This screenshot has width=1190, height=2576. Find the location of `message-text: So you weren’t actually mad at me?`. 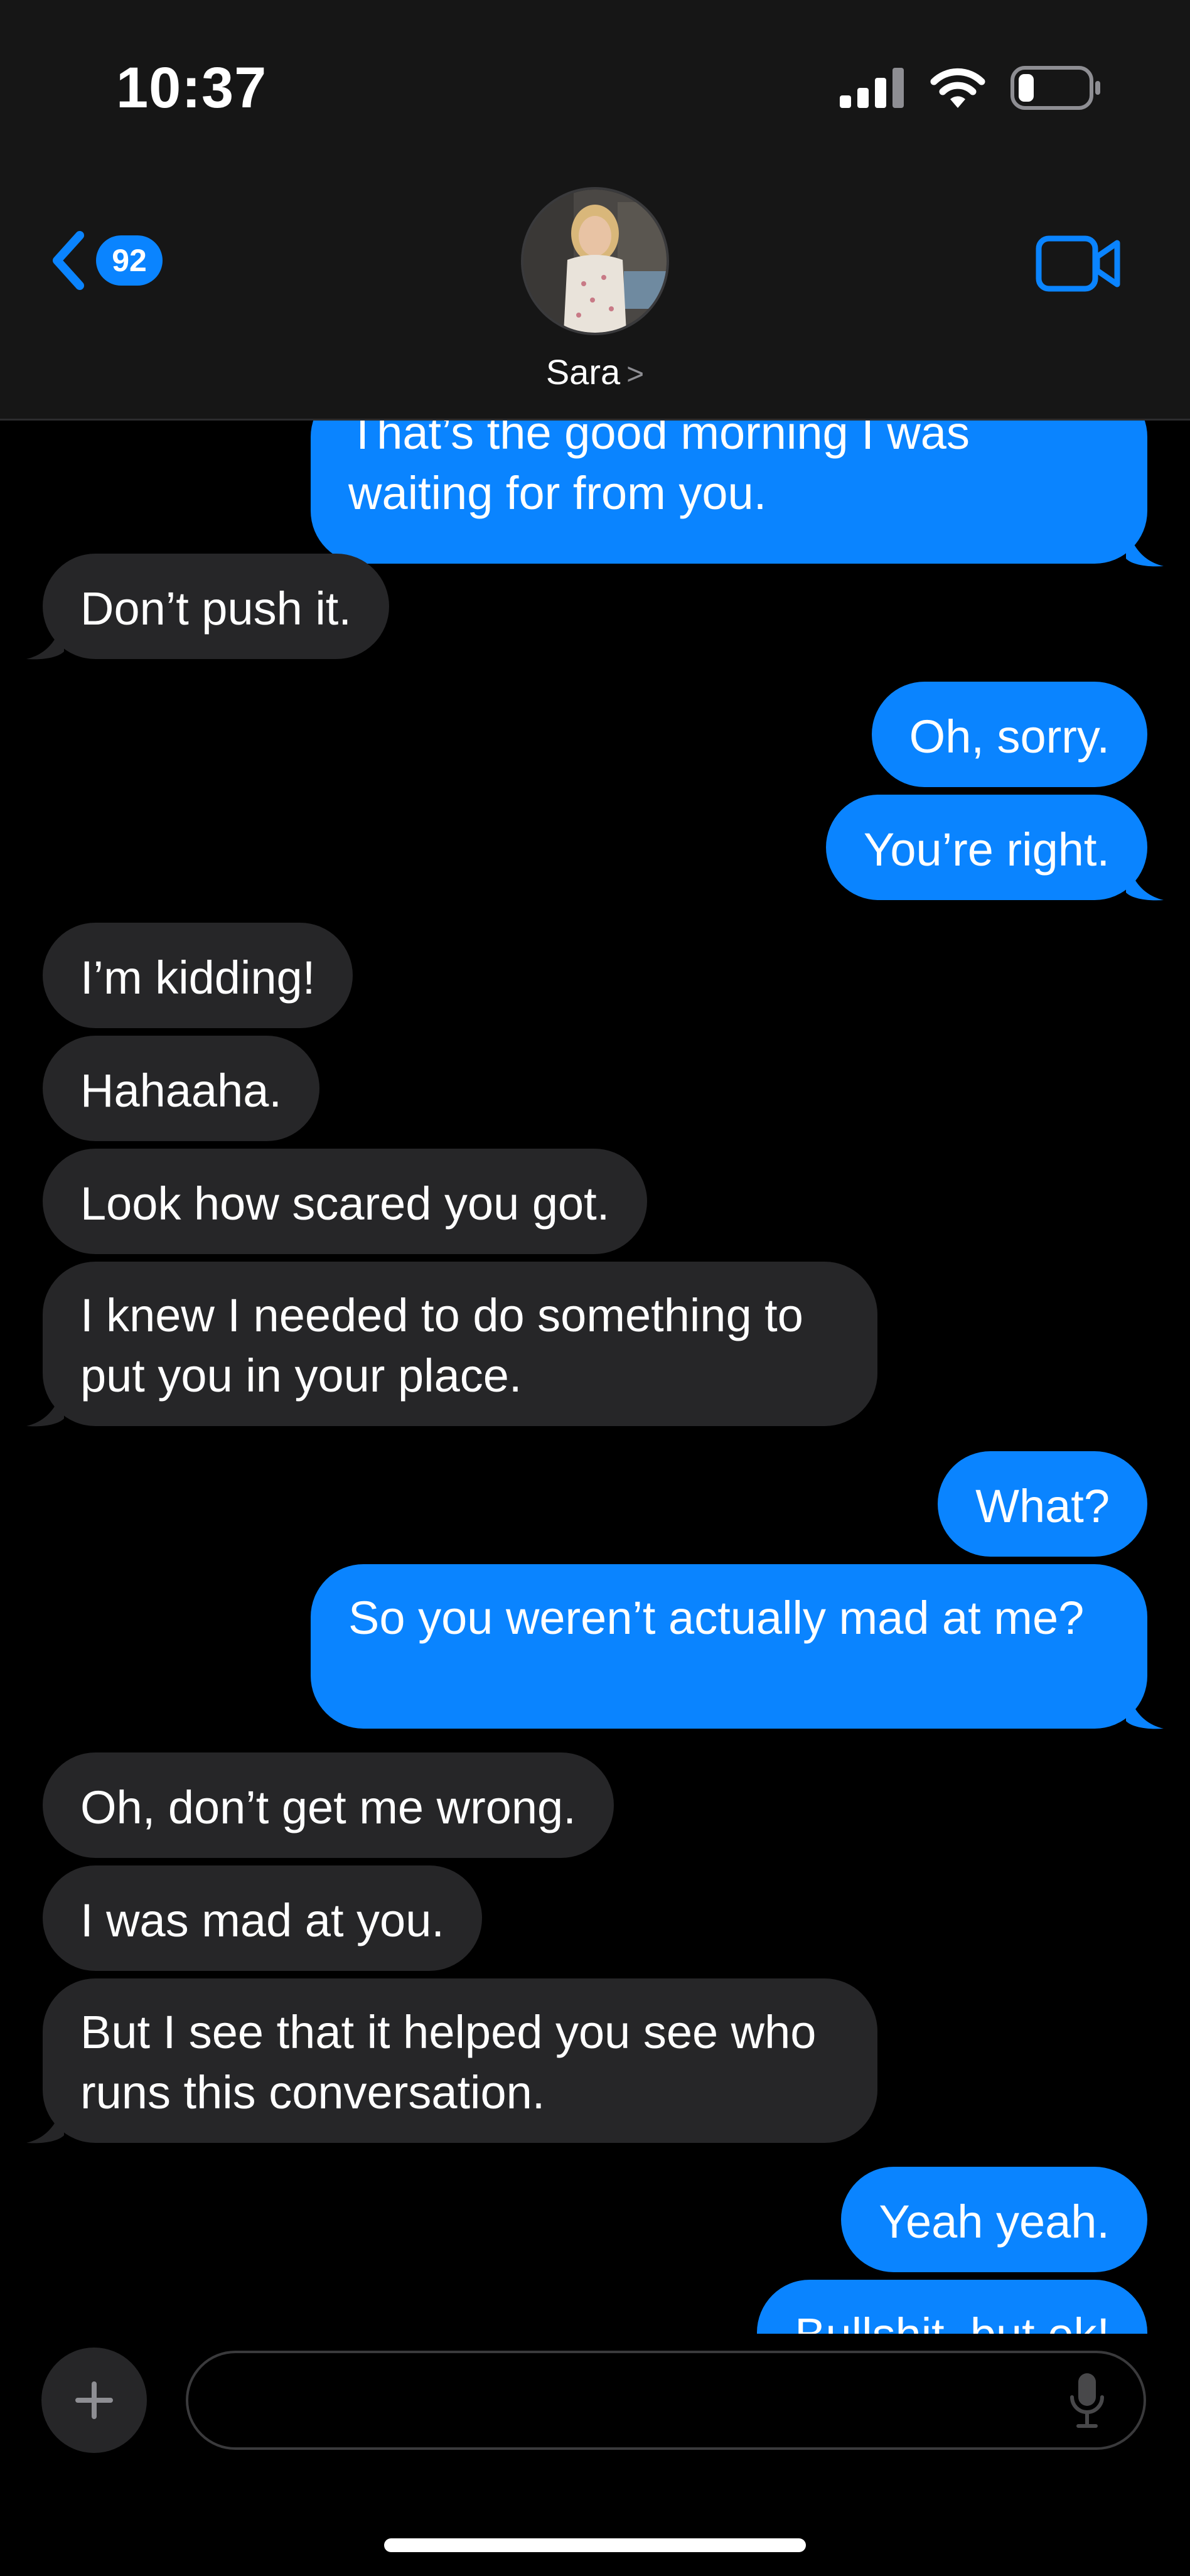

message-text: So you weren’t actually mad at me? is located at coordinates (716, 1618).